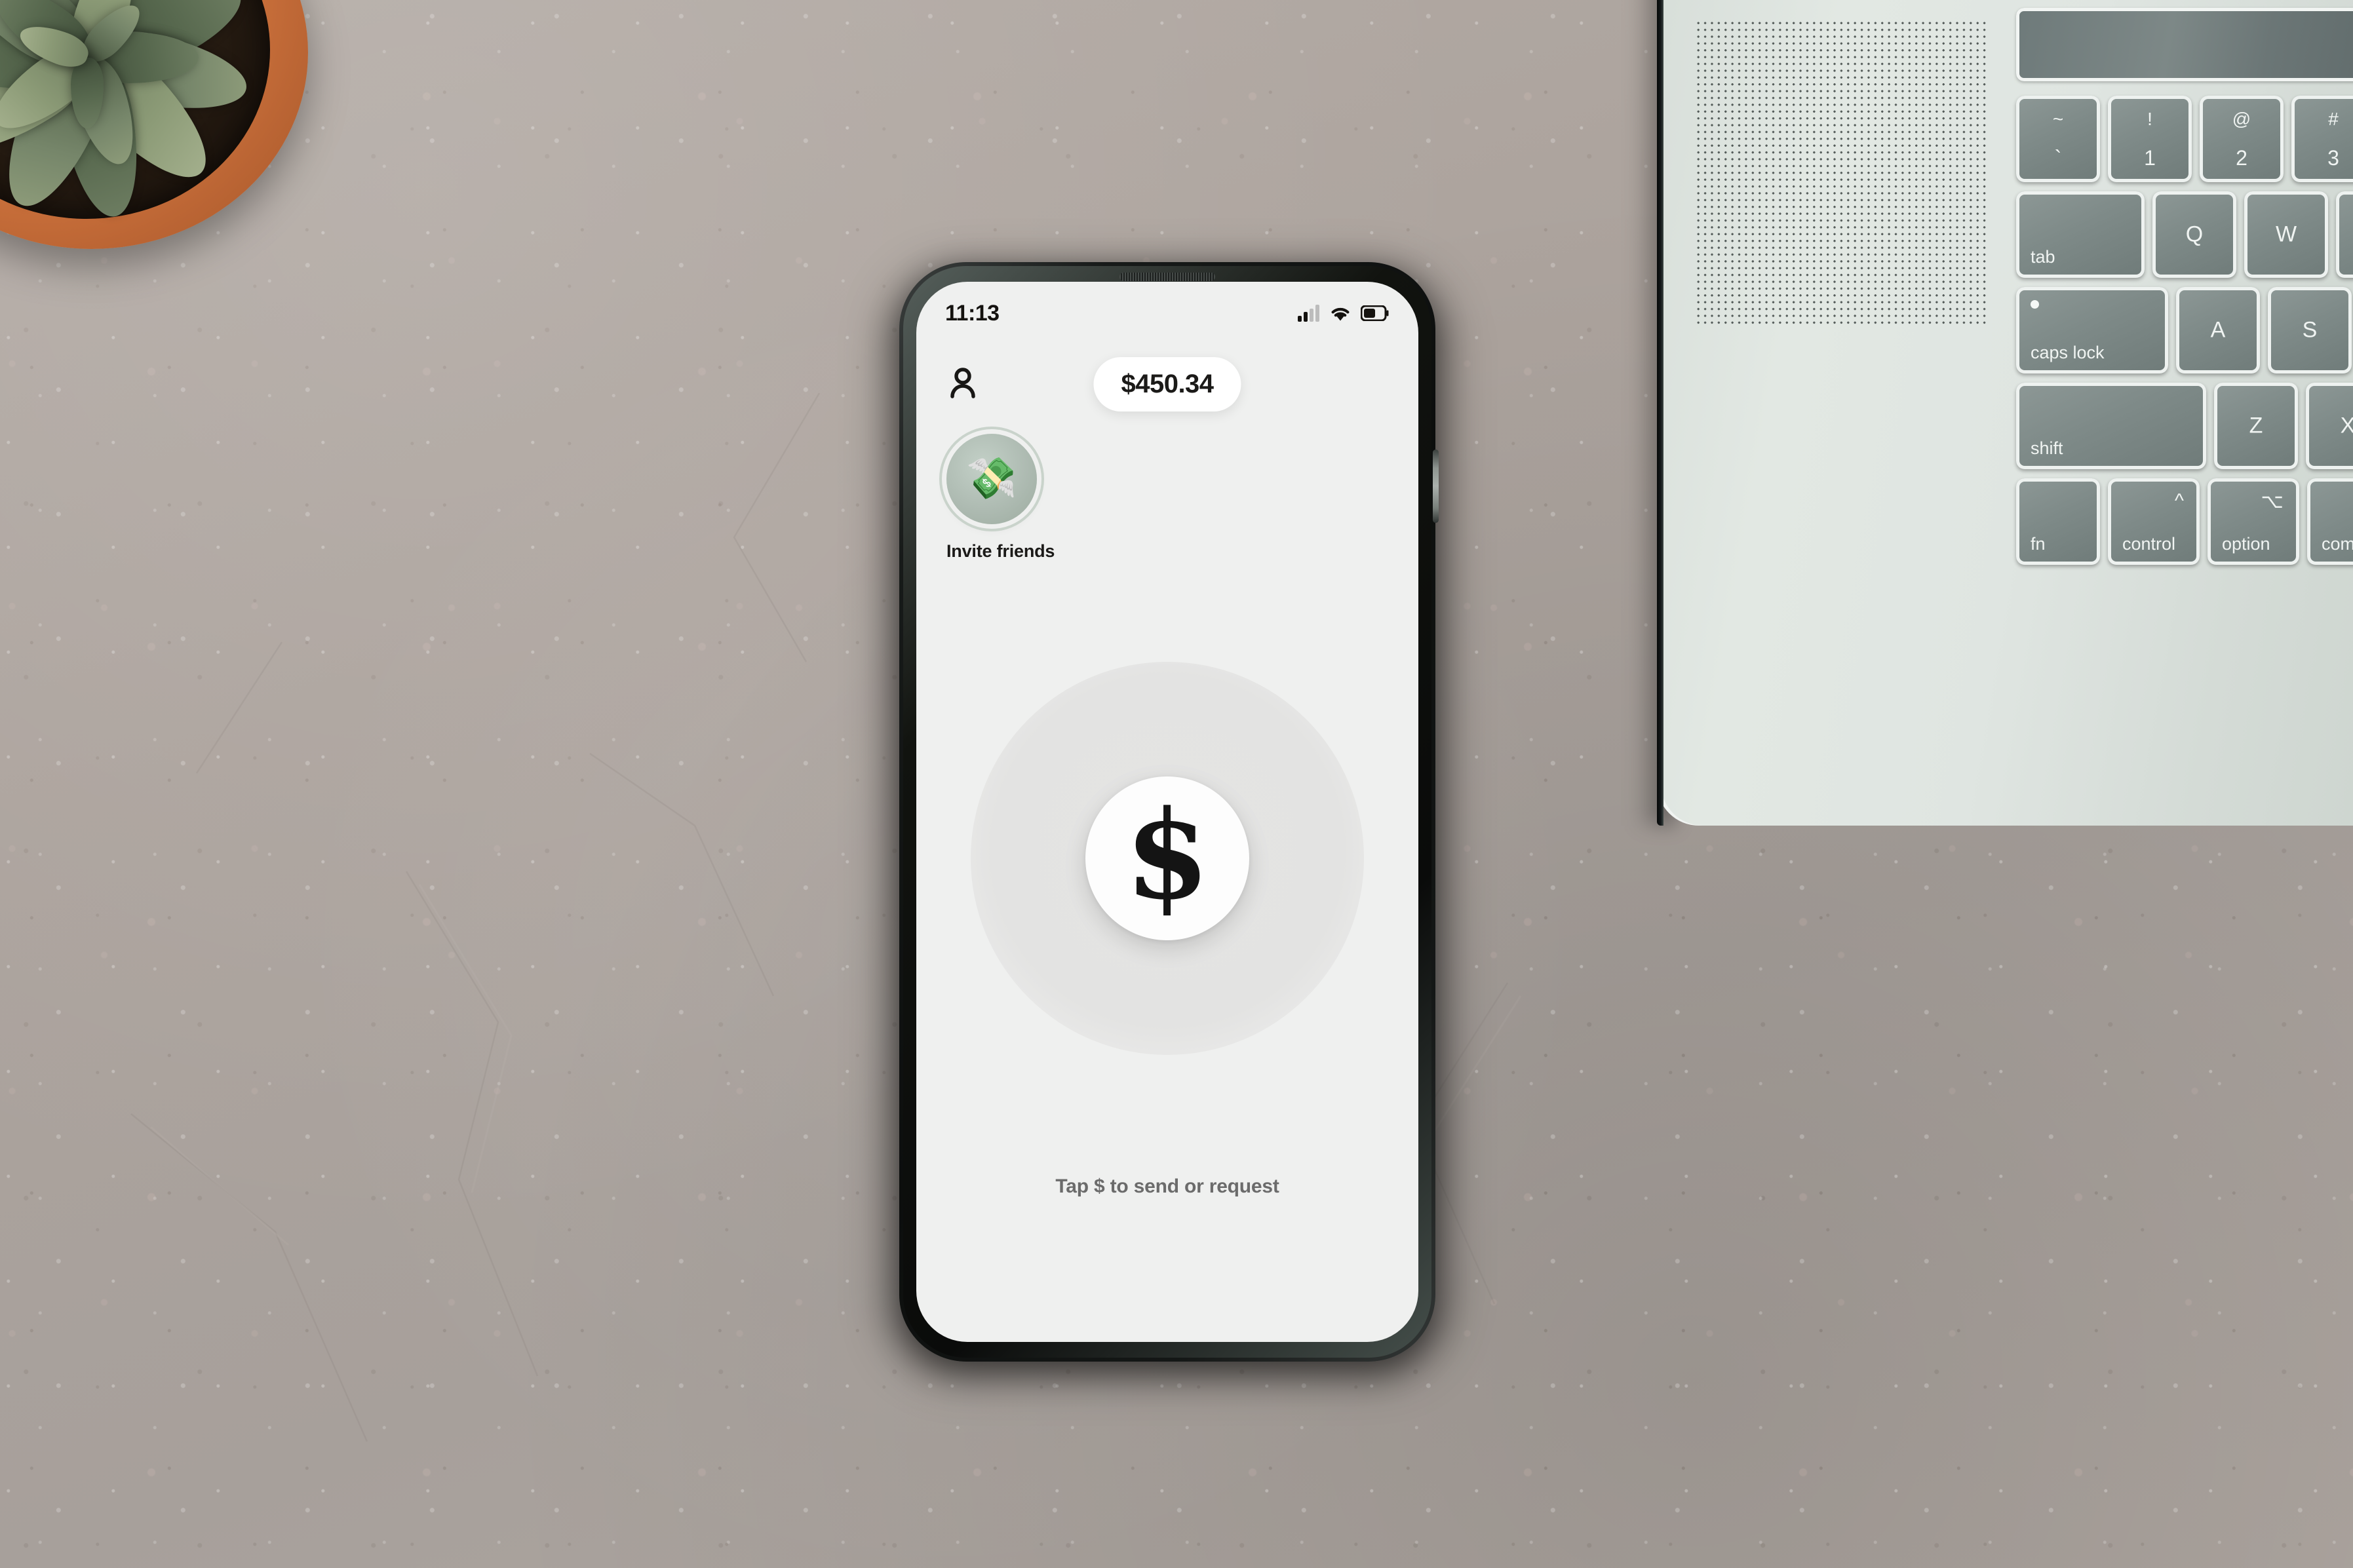 This screenshot has width=2353, height=1568. I want to click on power-button, so click(1436, 486).